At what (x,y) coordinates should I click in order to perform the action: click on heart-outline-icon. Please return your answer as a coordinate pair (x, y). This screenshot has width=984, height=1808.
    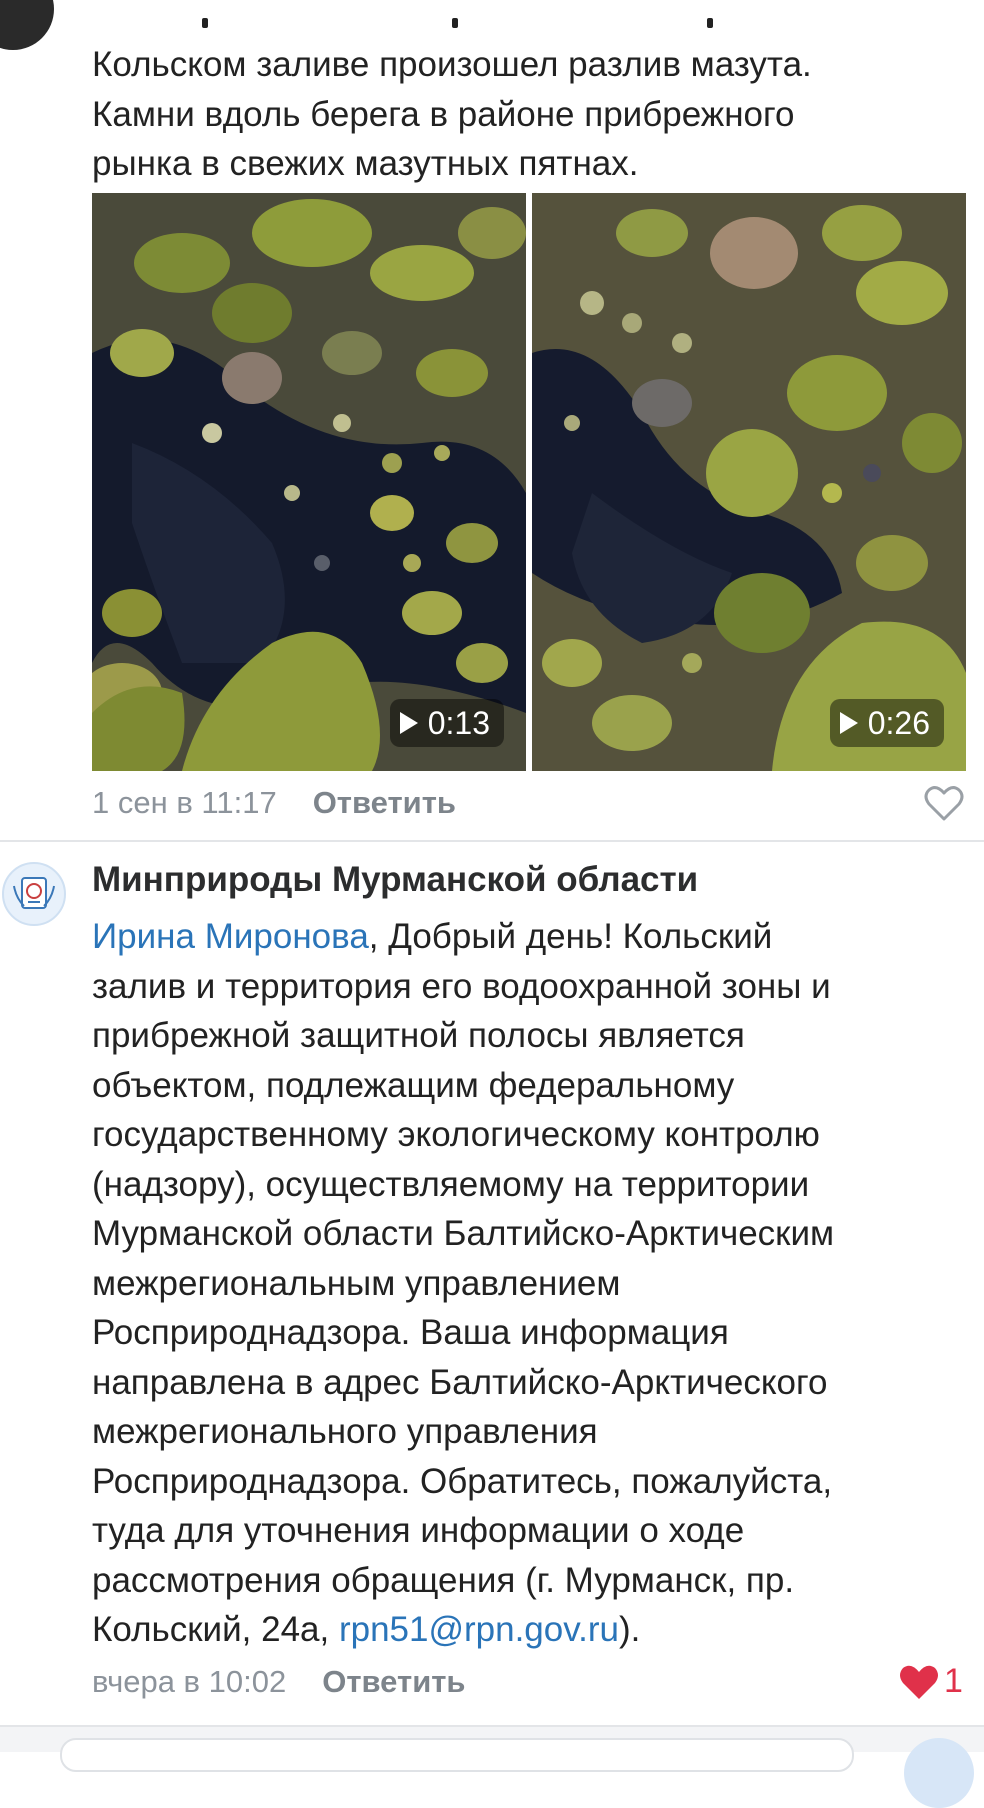
    Looking at the image, I should click on (944, 803).